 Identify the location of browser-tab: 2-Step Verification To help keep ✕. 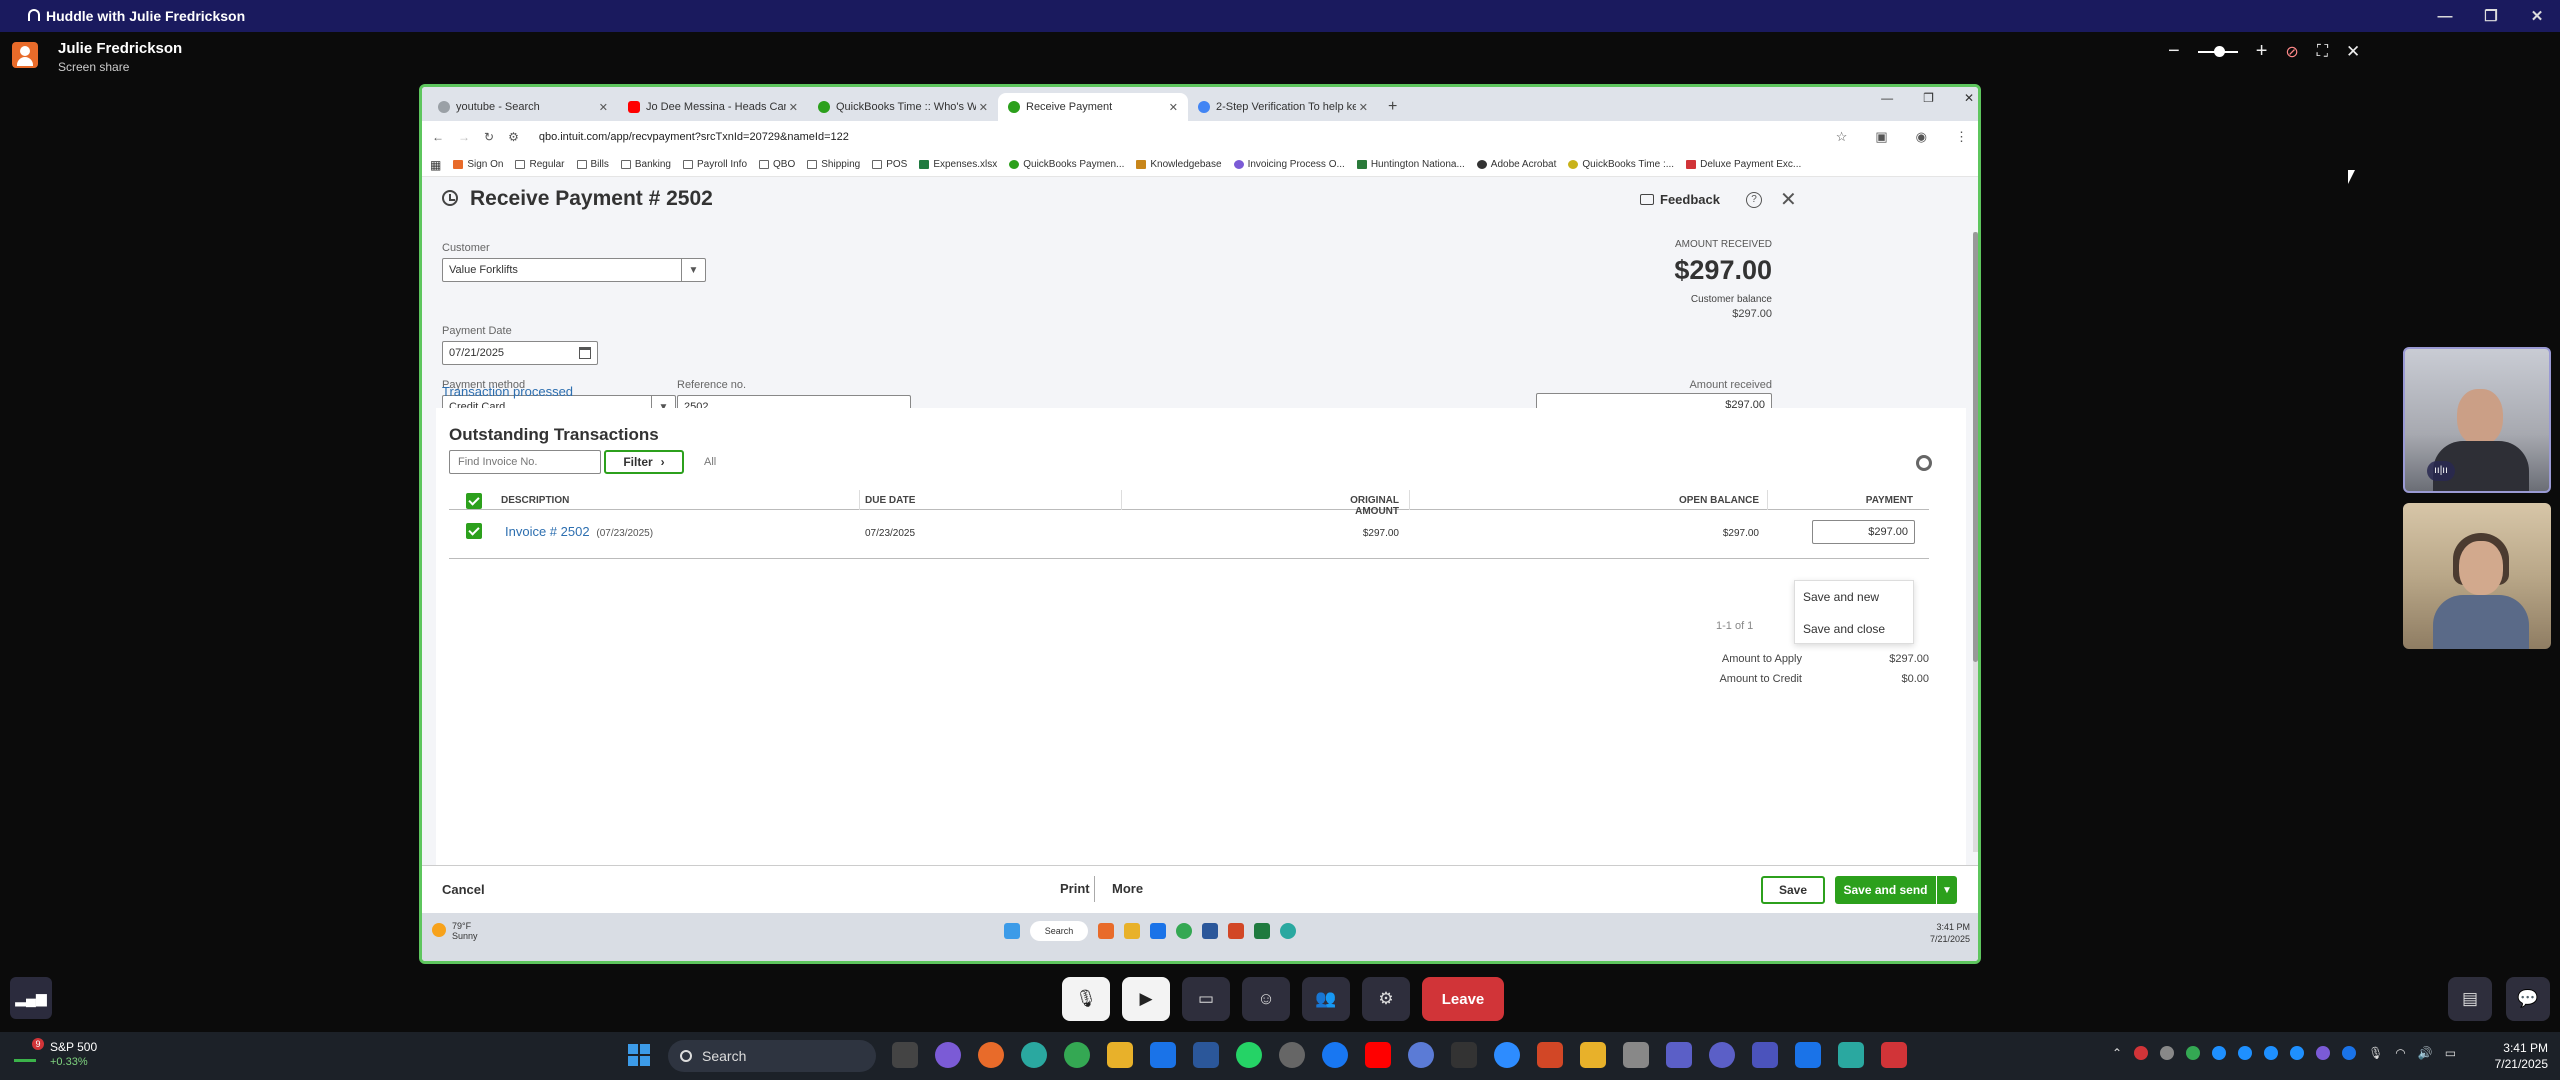
(1283, 107).